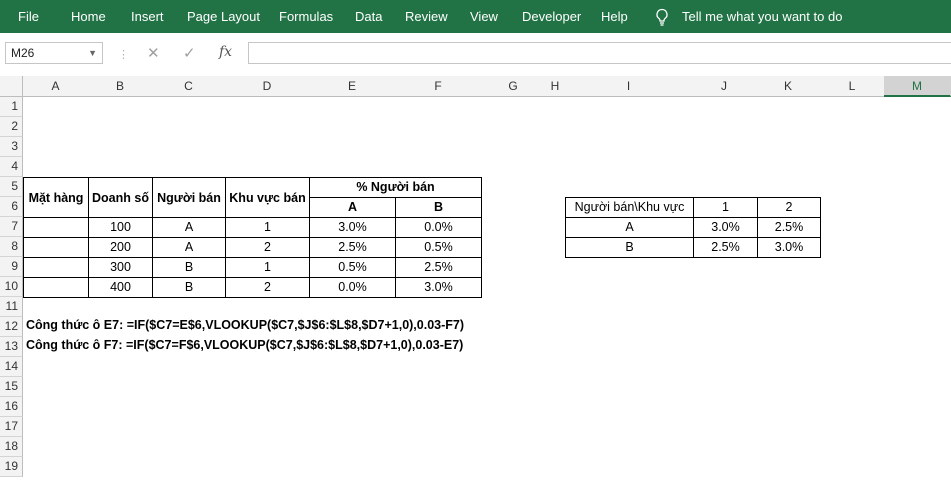  I want to click on row-header-7: 7, so click(11, 227).